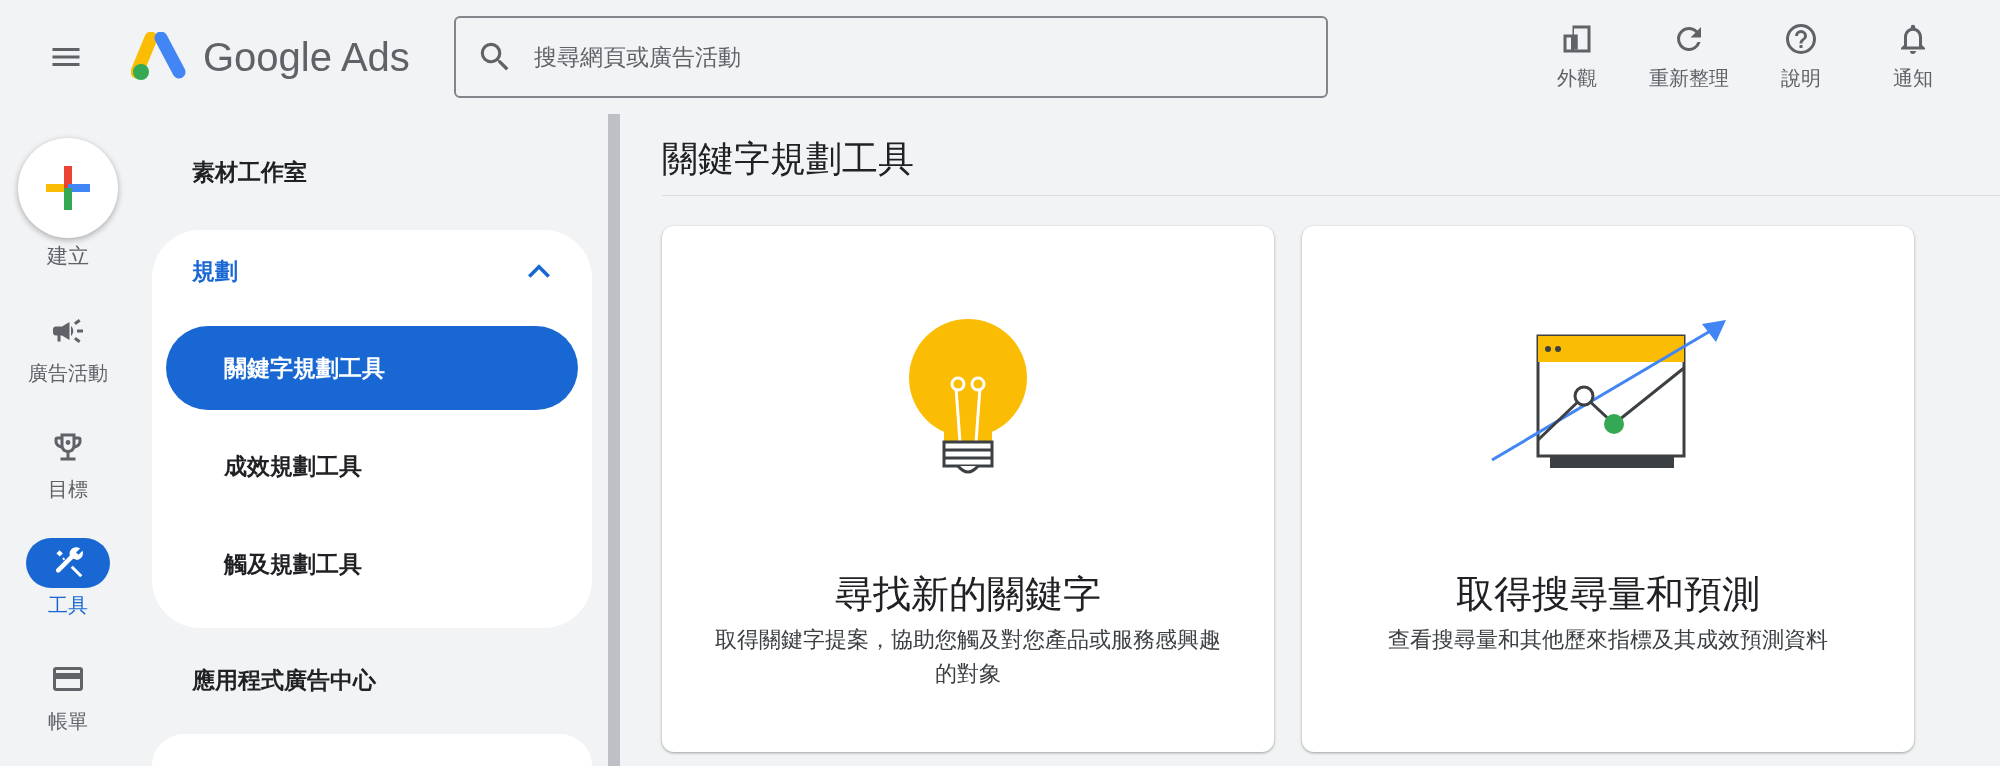  I want to click on nav-item: 成效規劃工具, so click(372, 466).